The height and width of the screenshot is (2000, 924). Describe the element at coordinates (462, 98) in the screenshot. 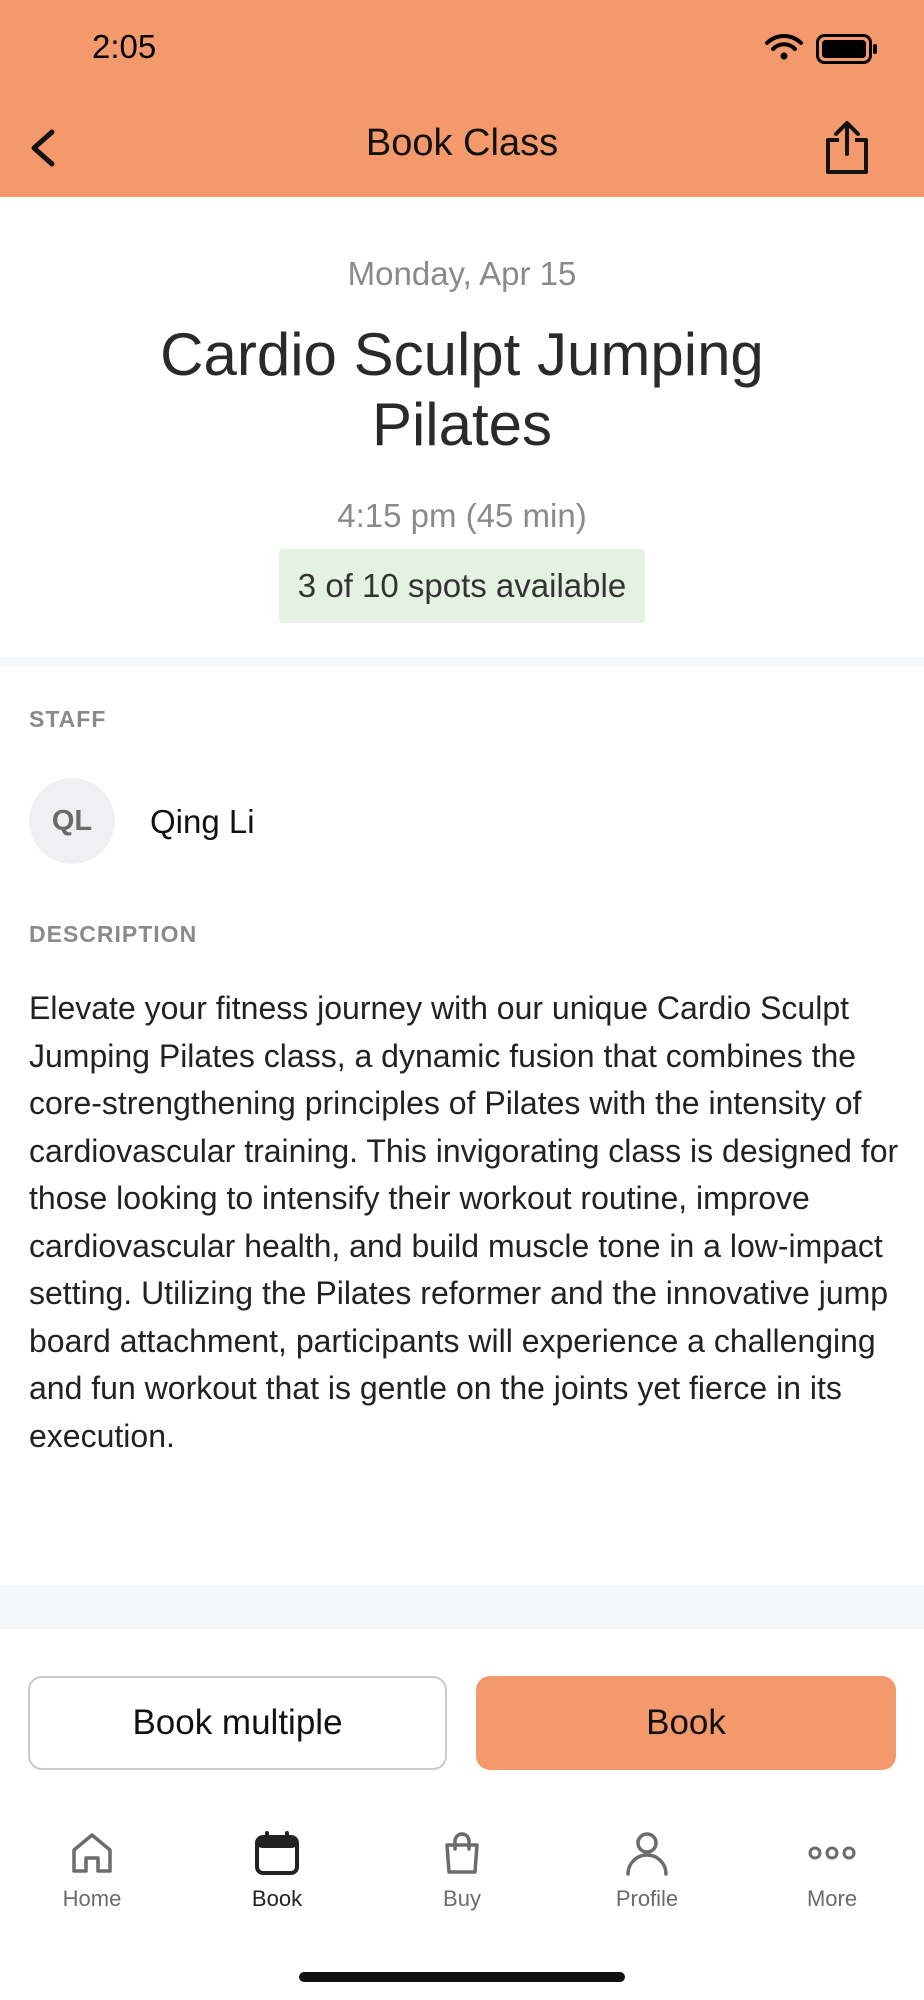

I see `header-bar: 2:05 Book Class` at that location.